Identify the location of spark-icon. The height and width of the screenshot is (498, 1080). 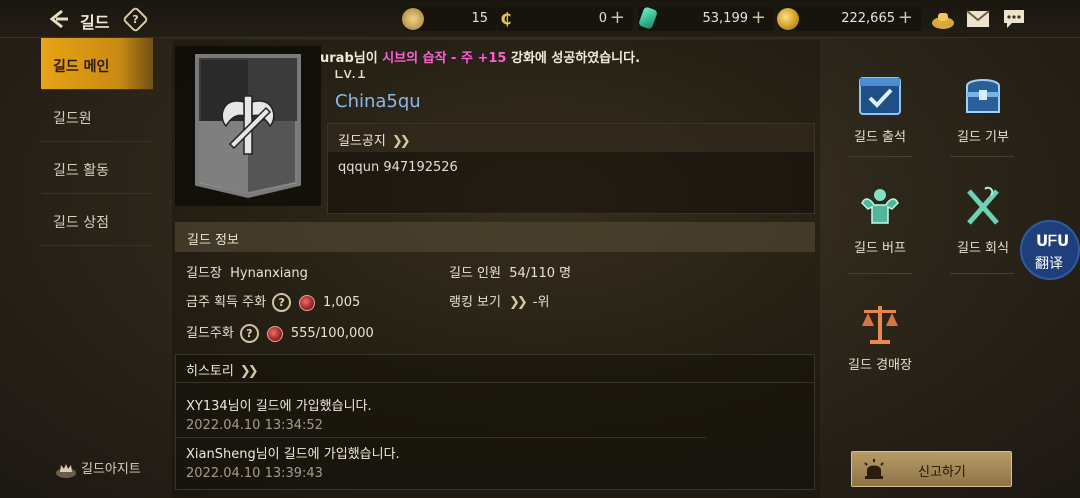
(413, 19).